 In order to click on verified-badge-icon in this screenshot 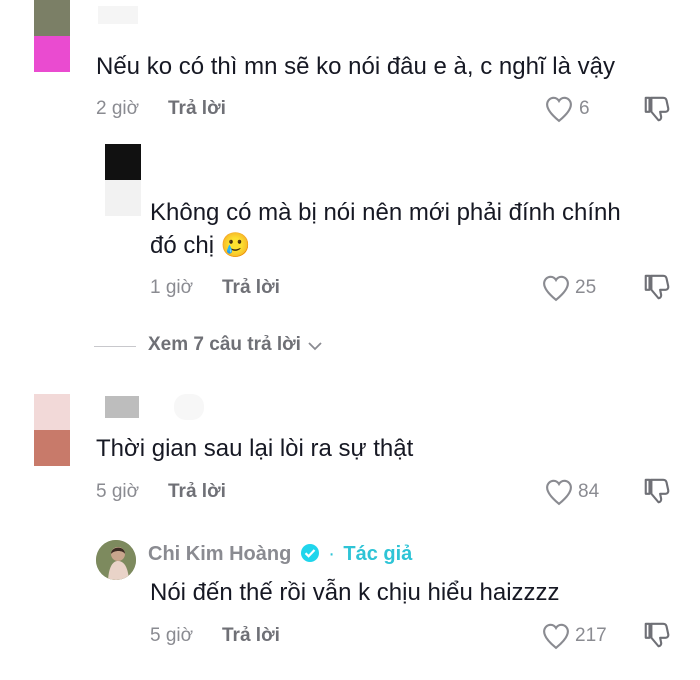, I will do `click(310, 553)`.